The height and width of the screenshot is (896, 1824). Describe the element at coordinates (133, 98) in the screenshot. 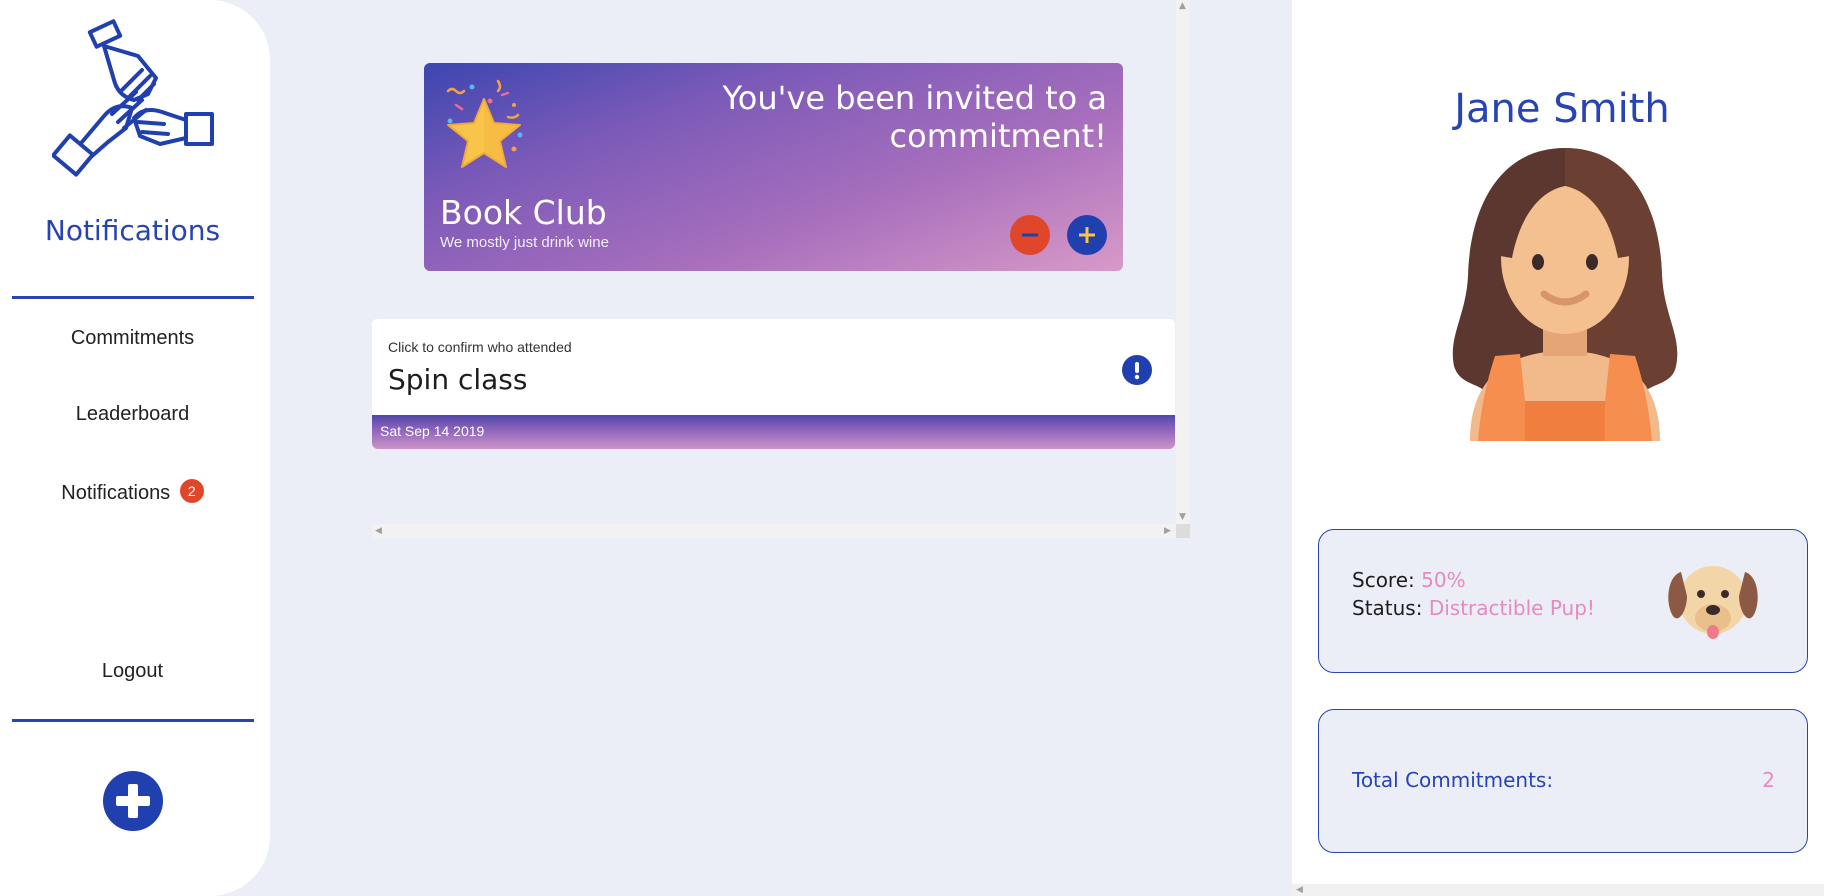

I see `hands-stack-logo-icon` at that location.